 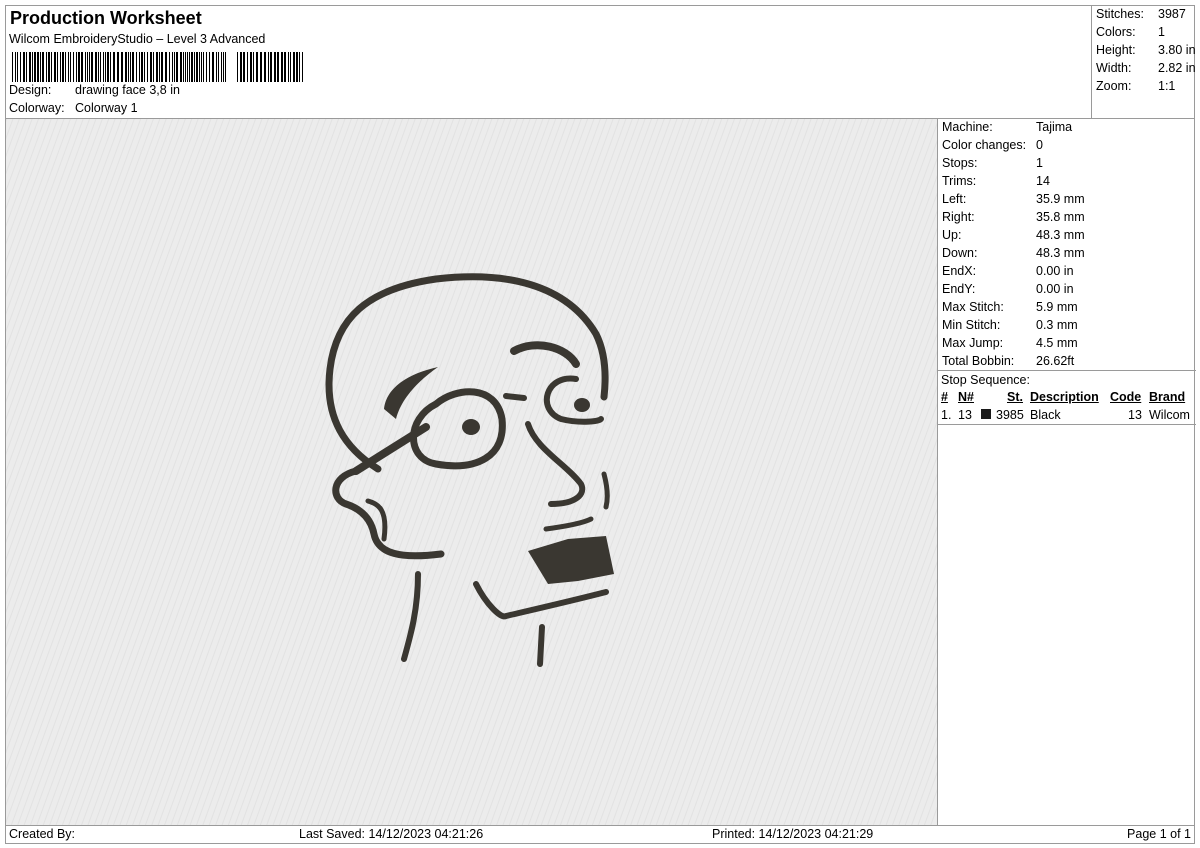 What do you see at coordinates (965, 415) in the screenshot?
I see `stop-row-n: 13` at bounding box center [965, 415].